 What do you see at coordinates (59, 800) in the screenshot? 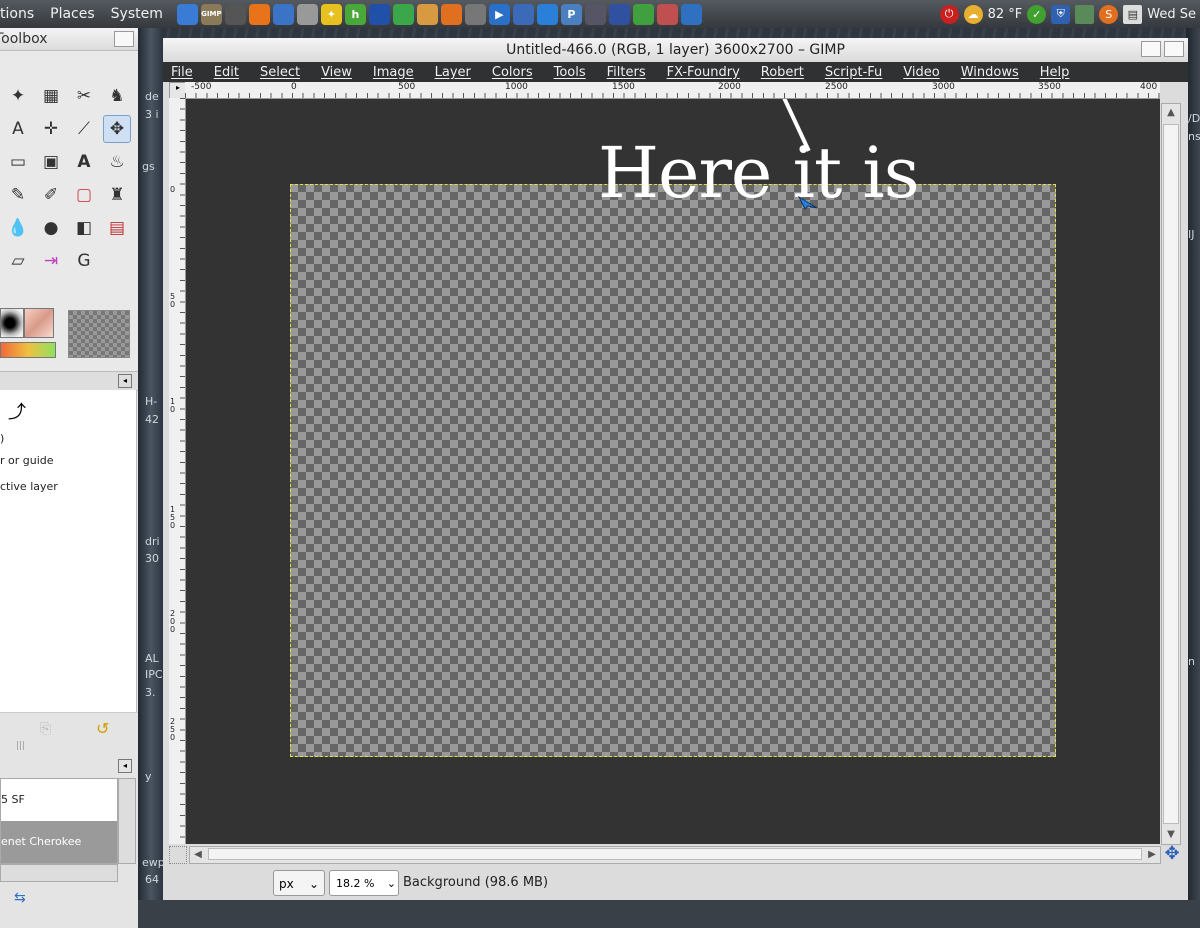
I see `list-item: 5 SF` at bounding box center [59, 800].